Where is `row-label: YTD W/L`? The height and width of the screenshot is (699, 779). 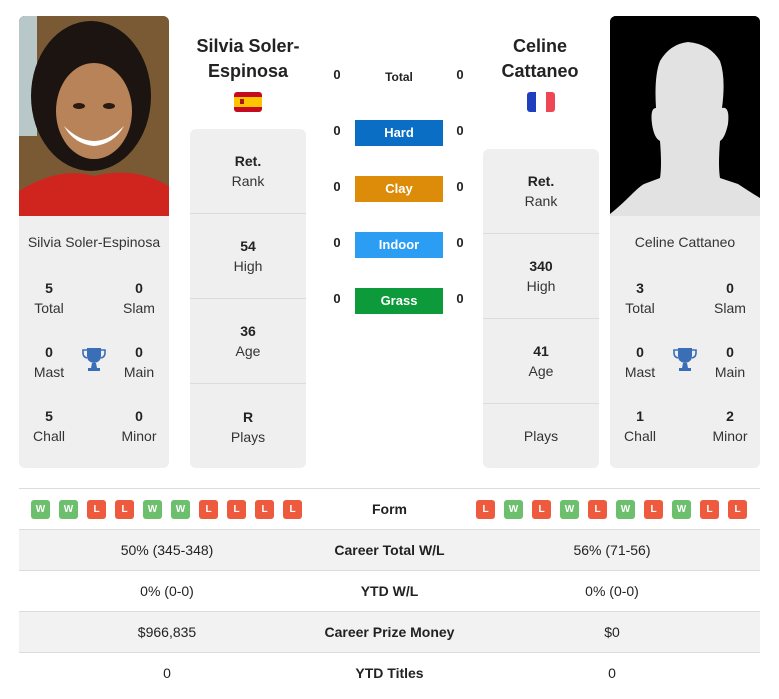 row-label: YTD W/L is located at coordinates (389, 591).